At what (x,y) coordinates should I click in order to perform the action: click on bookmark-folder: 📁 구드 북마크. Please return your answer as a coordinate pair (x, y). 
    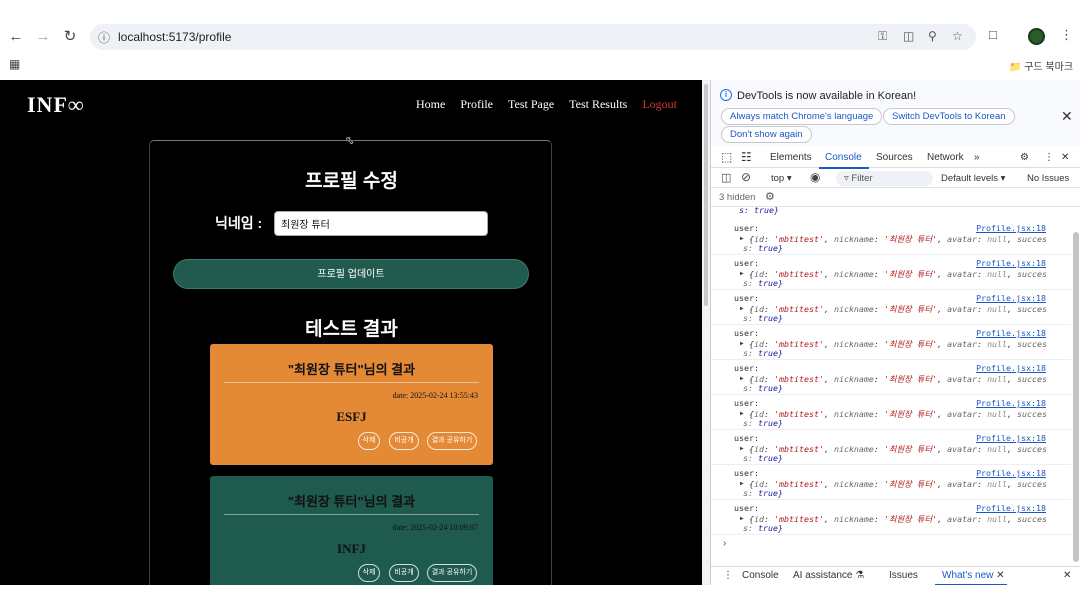
    Looking at the image, I should click on (1041, 65).